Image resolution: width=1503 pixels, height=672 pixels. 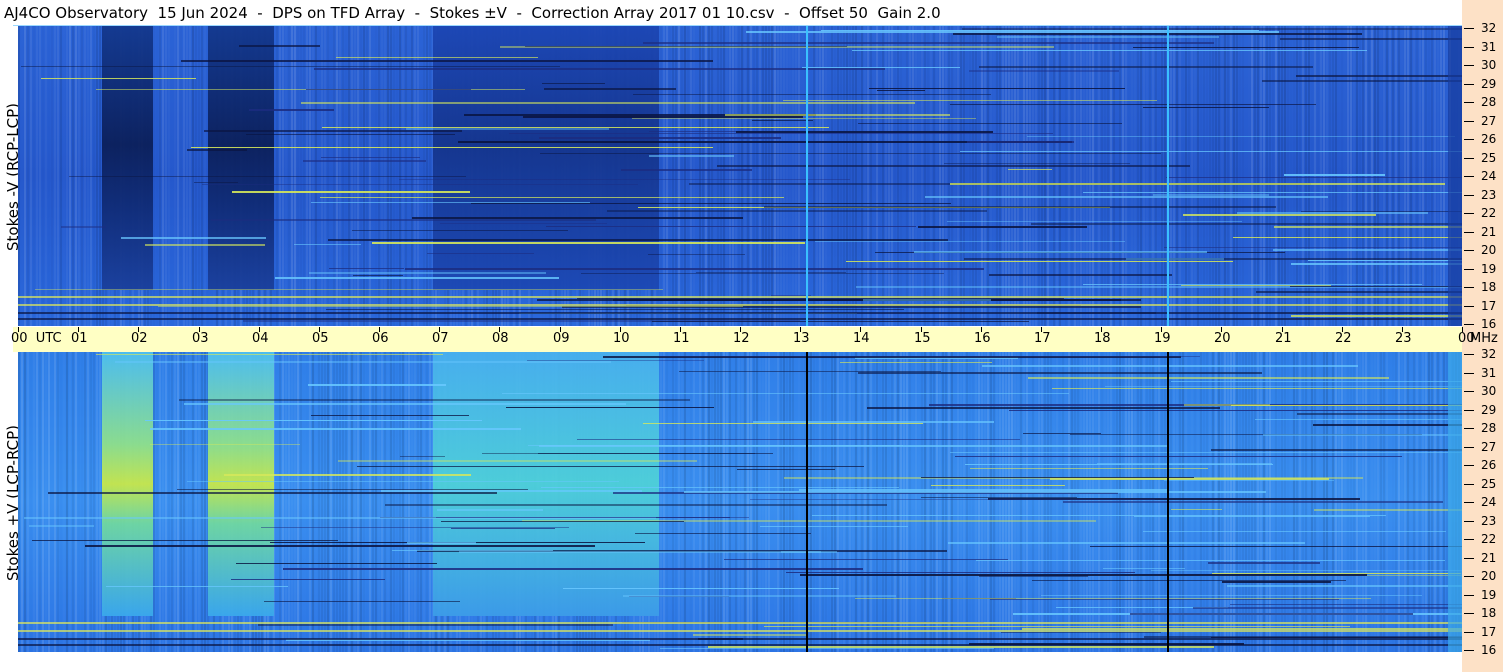 I want to click on time-label: 12, so click(x=741, y=338).